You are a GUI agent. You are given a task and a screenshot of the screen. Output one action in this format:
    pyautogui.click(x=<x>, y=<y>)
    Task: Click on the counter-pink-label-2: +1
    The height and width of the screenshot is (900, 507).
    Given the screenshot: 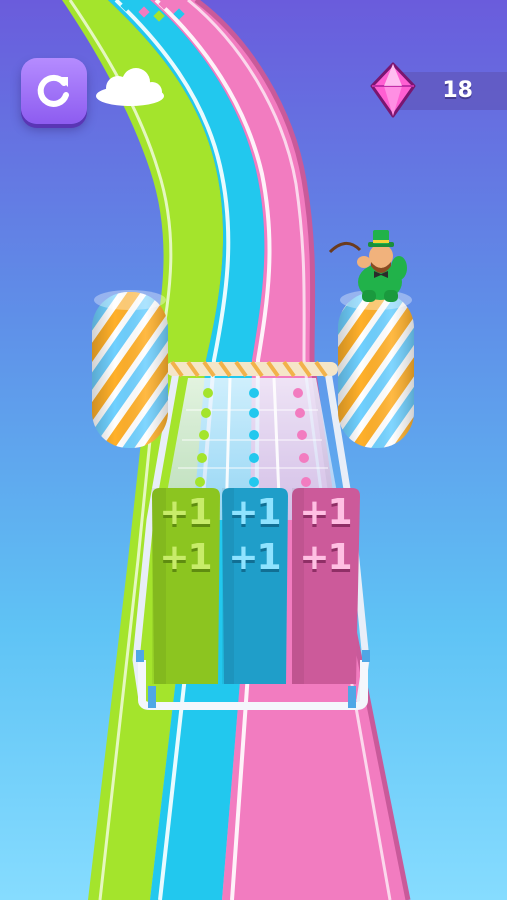 What is the action you would take?
    pyautogui.click(x=325, y=557)
    